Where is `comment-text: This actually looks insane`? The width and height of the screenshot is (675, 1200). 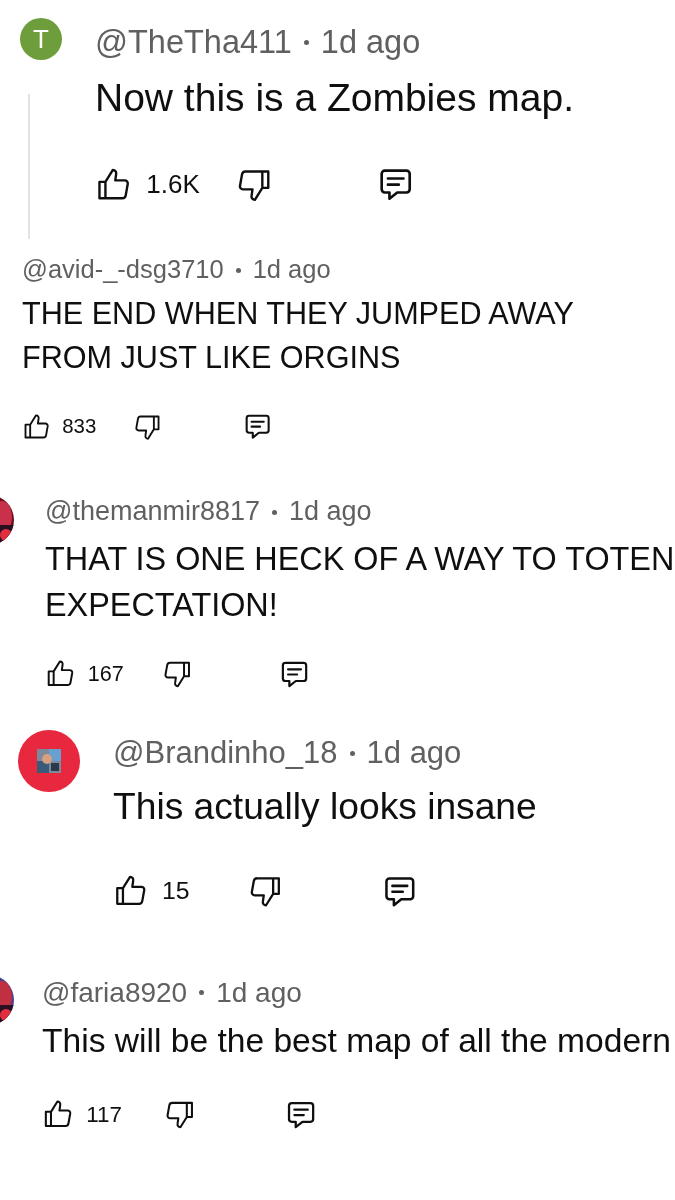 comment-text: This actually looks insane is located at coordinates (325, 806).